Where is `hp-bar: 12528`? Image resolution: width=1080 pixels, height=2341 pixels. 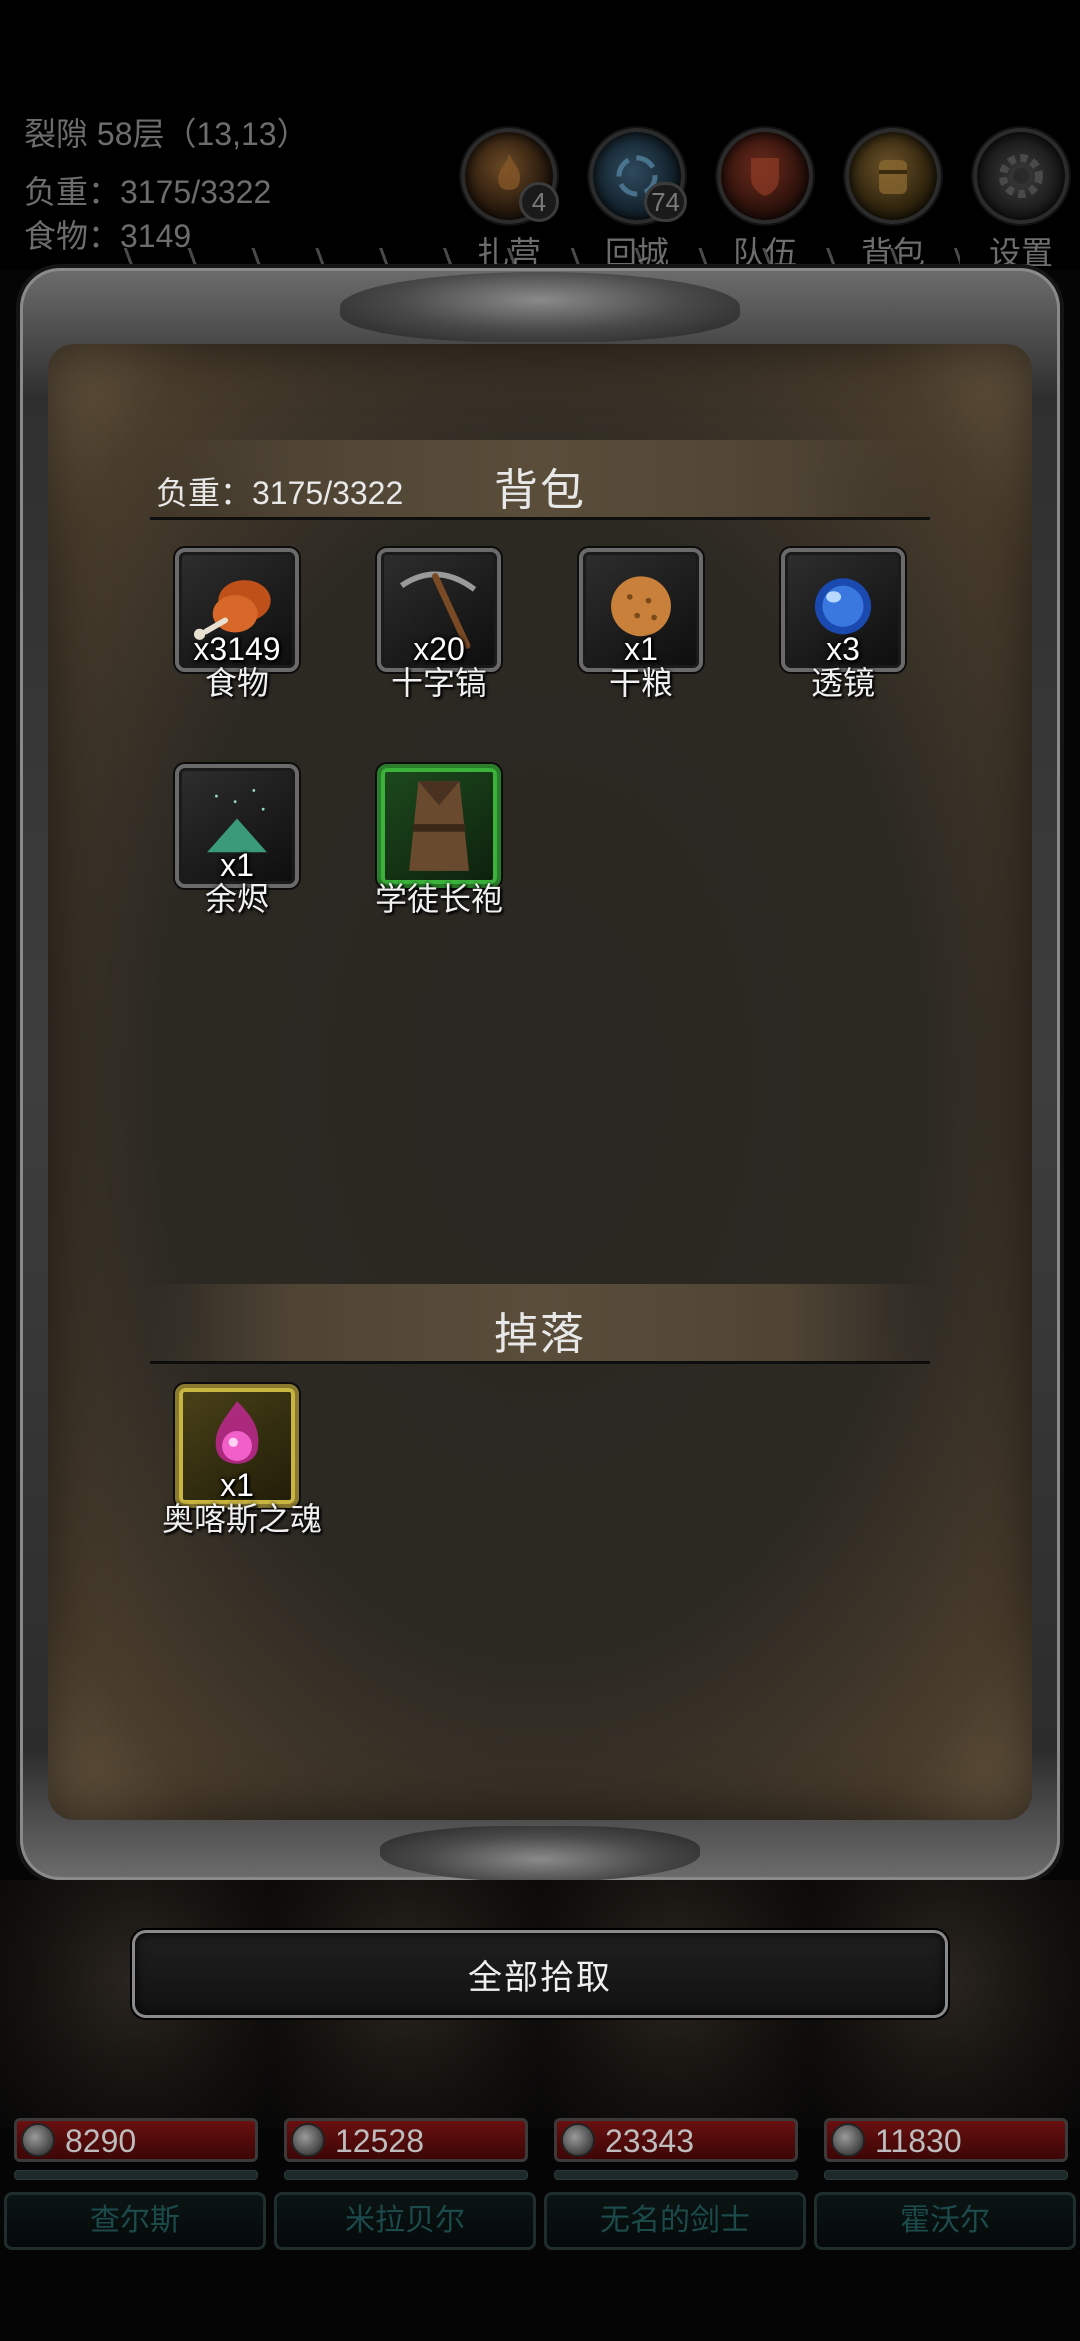 hp-bar: 12528 is located at coordinates (406, 2140).